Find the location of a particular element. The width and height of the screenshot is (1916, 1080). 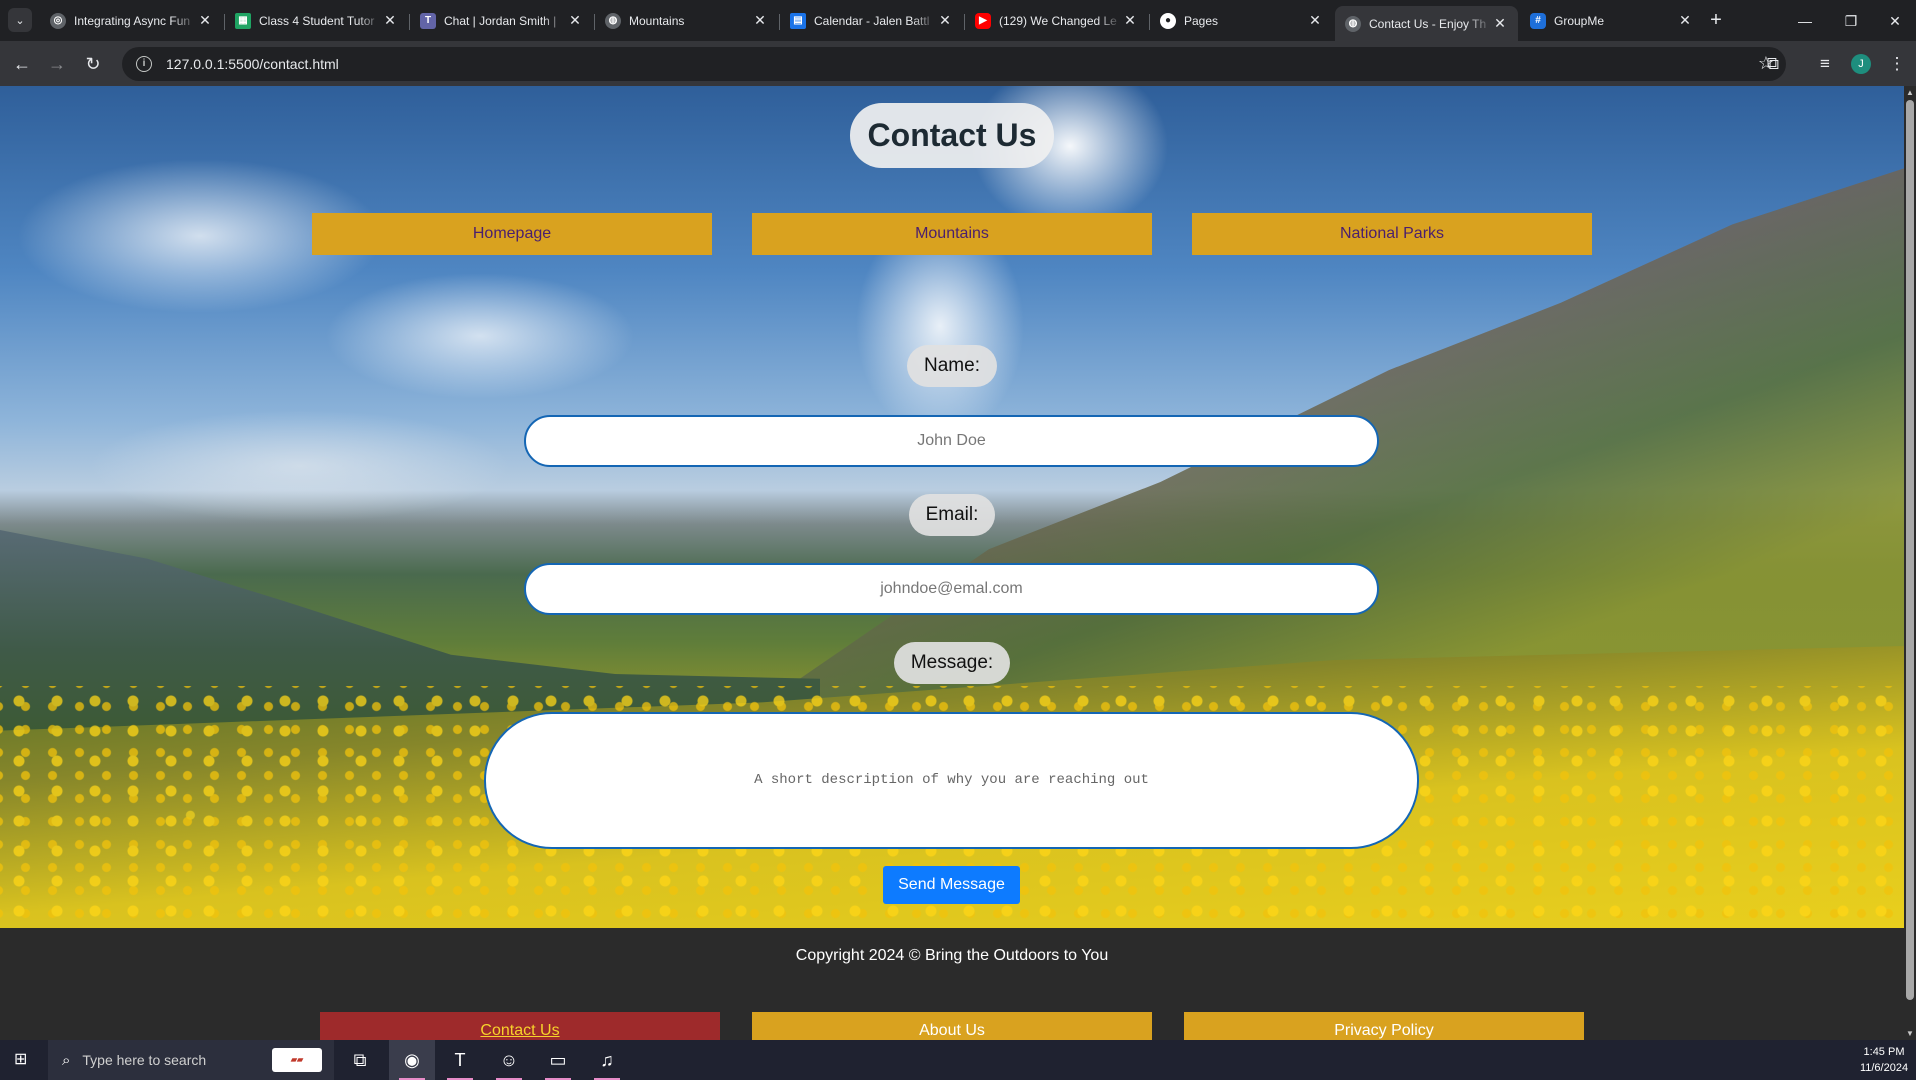

calendar-icon: ▤ is located at coordinates (798, 20).